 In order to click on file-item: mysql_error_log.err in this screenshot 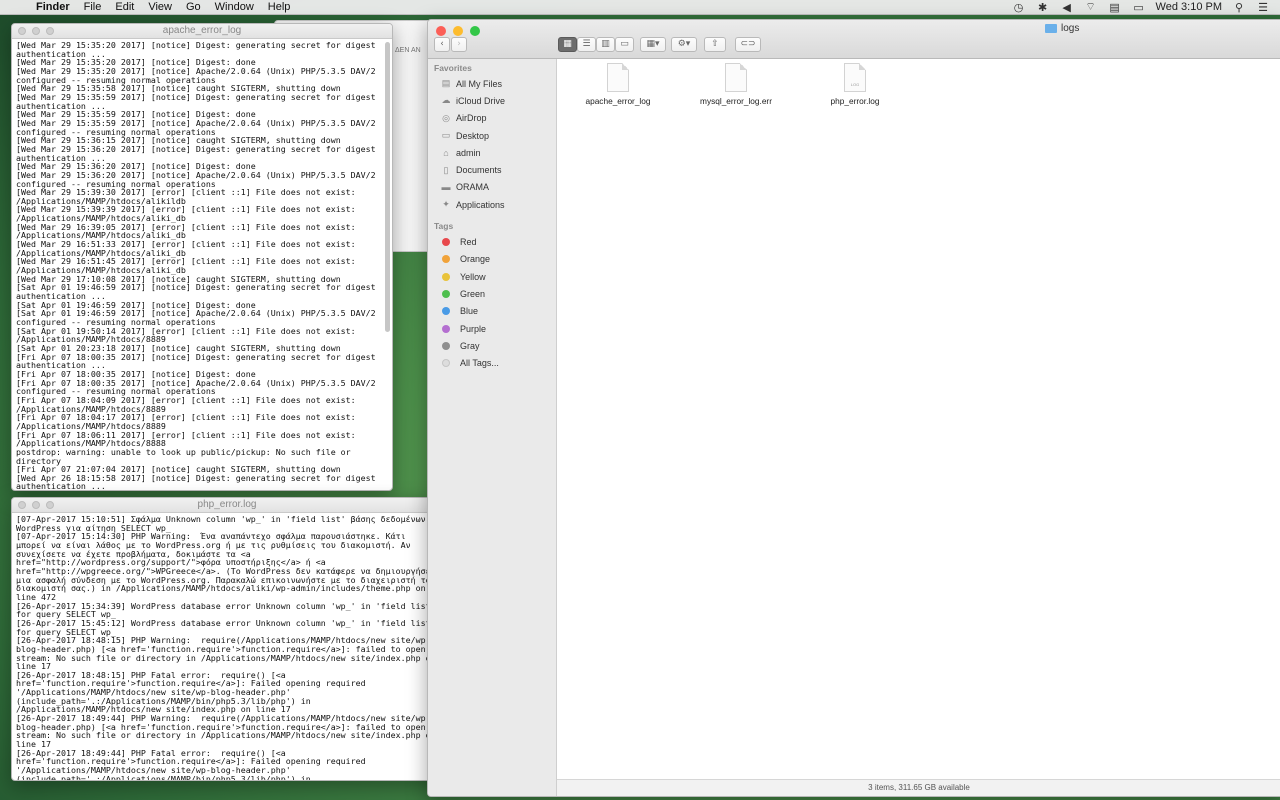, I will do `click(736, 84)`.